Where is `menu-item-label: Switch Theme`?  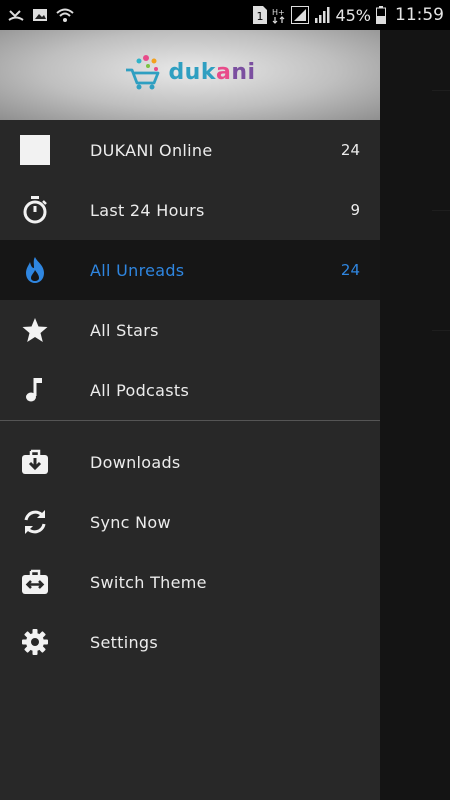
menu-item-label: Switch Theme is located at coordinates (148, 582).